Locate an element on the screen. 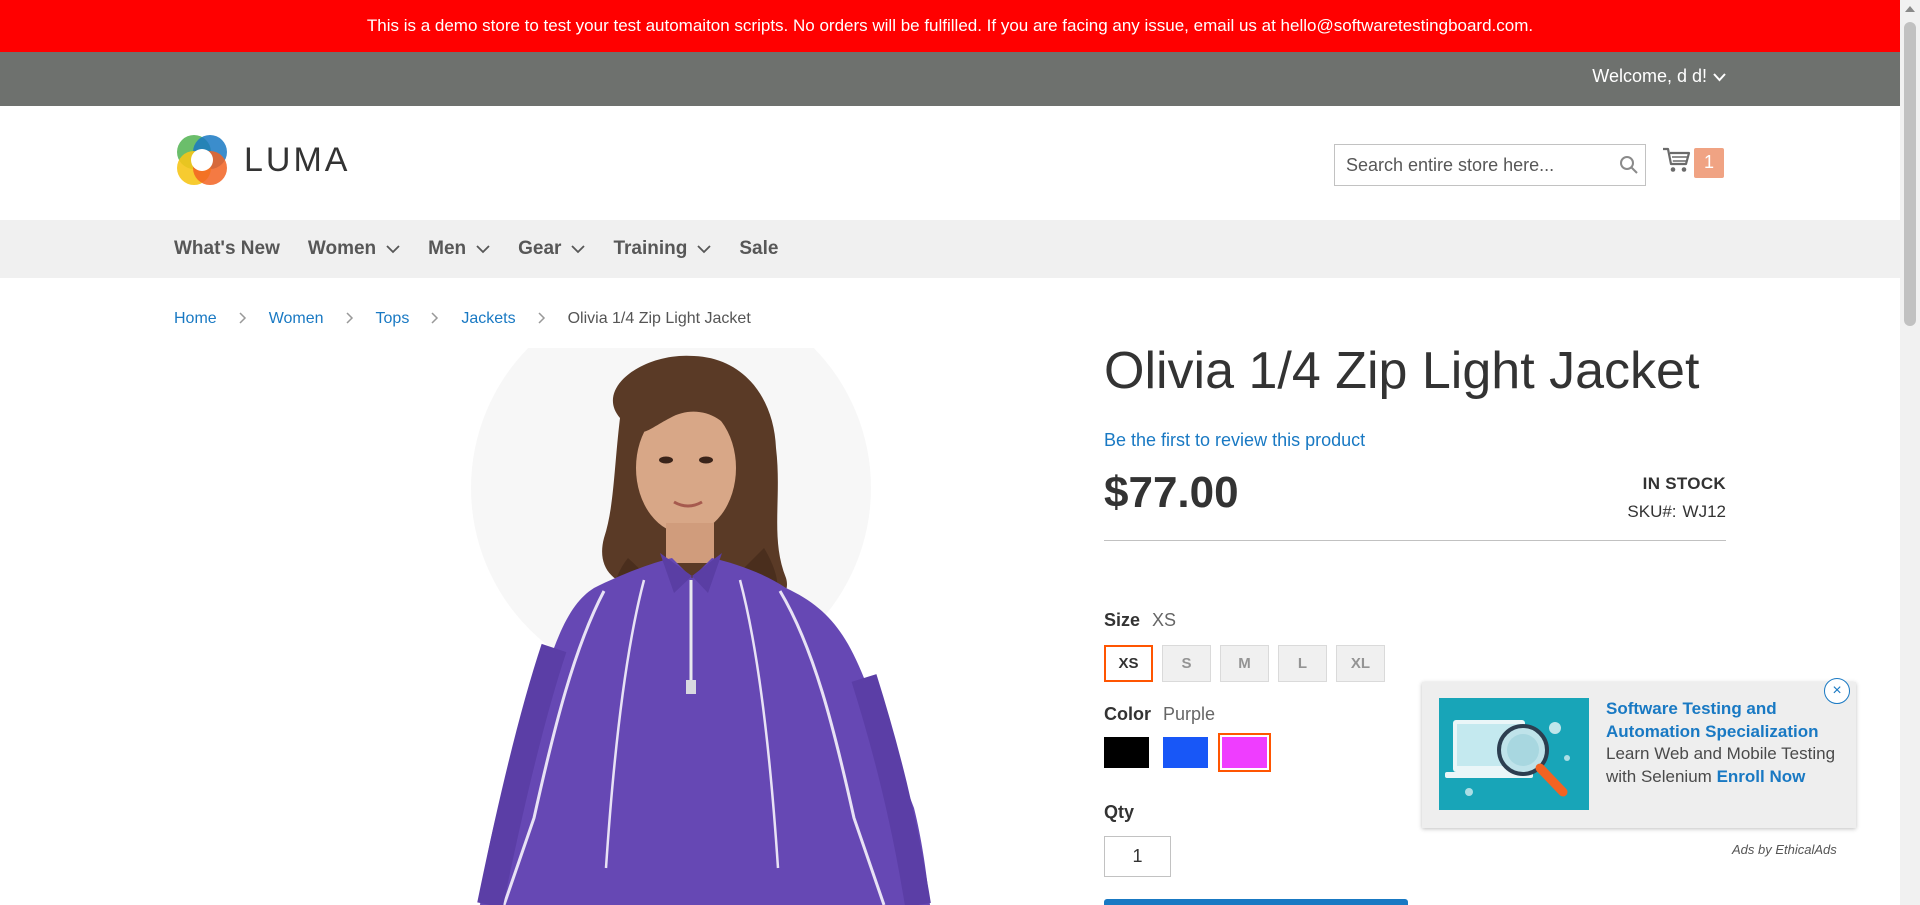  color-label: Color is located at coordinates (1127, 714).